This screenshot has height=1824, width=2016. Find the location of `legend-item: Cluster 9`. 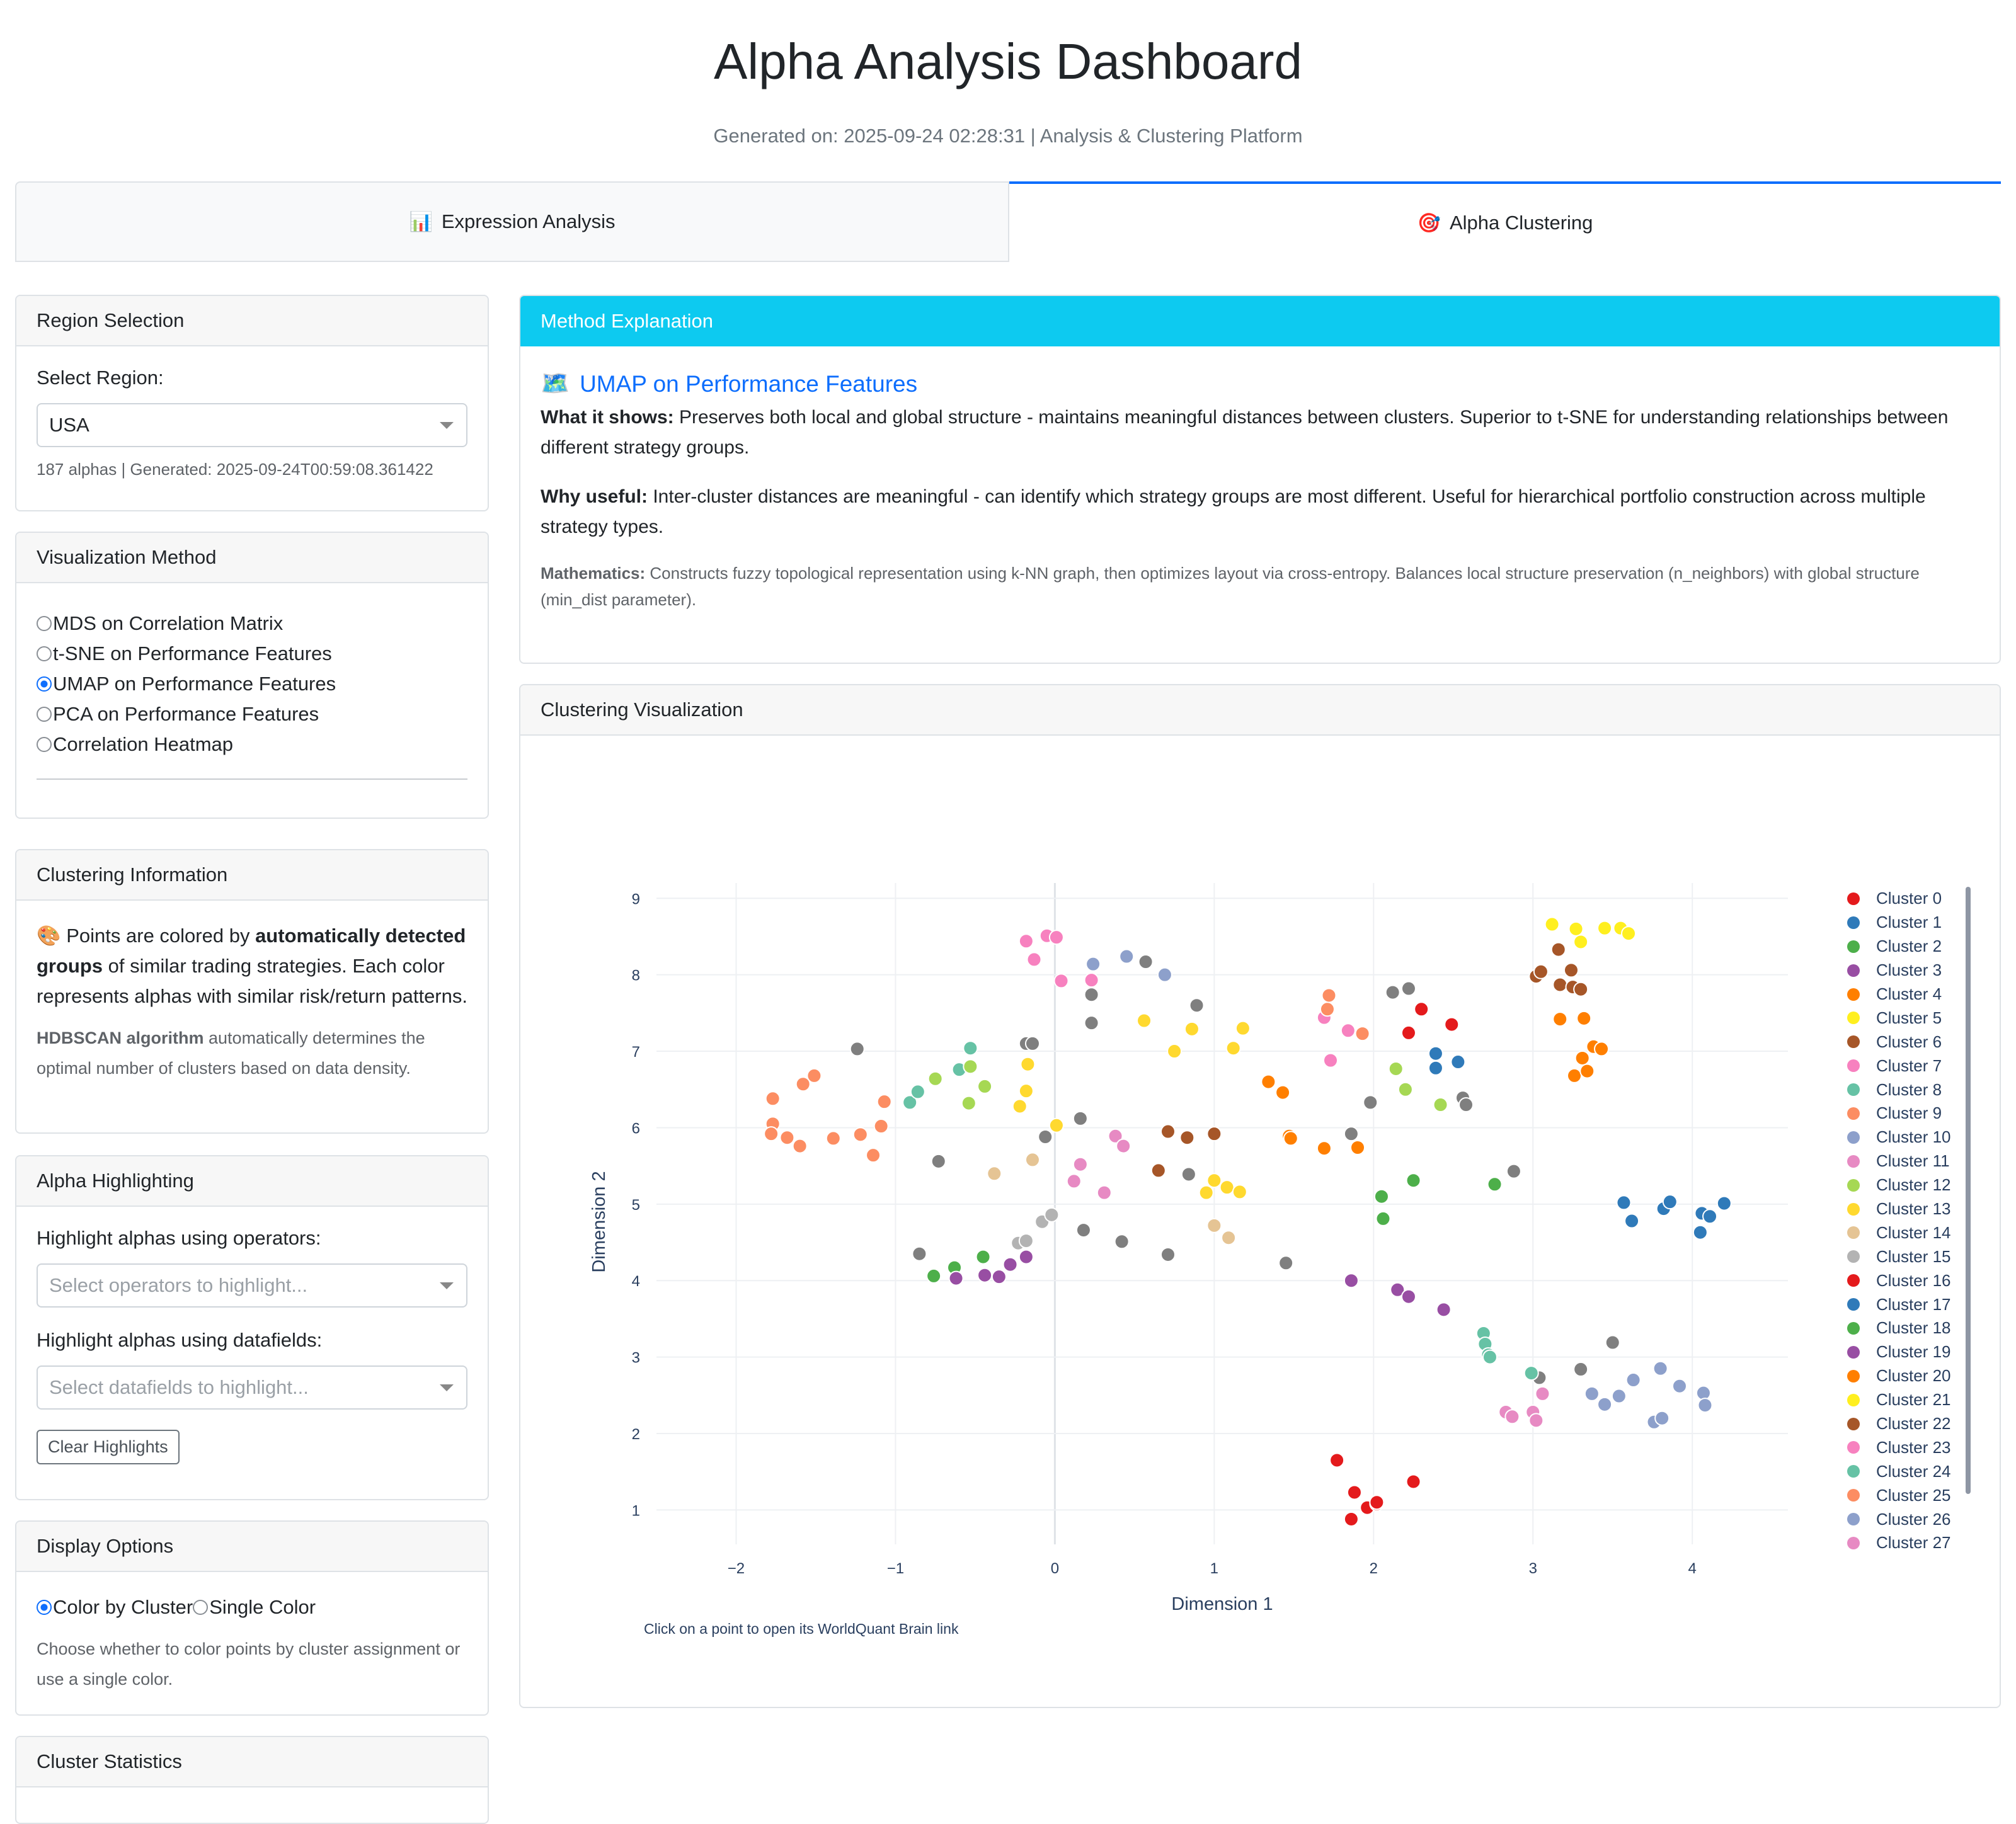

legend-item: Cluster 9 is located at coordinates (1899, 1114).